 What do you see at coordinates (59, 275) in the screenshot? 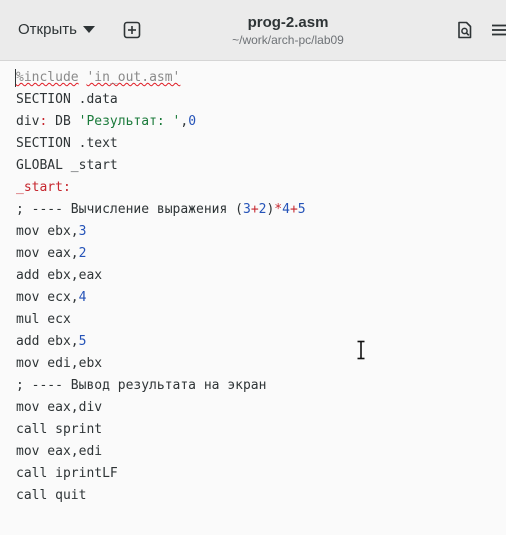
I see `code-line: add ebx,eax` at bounding box center [59, 275].